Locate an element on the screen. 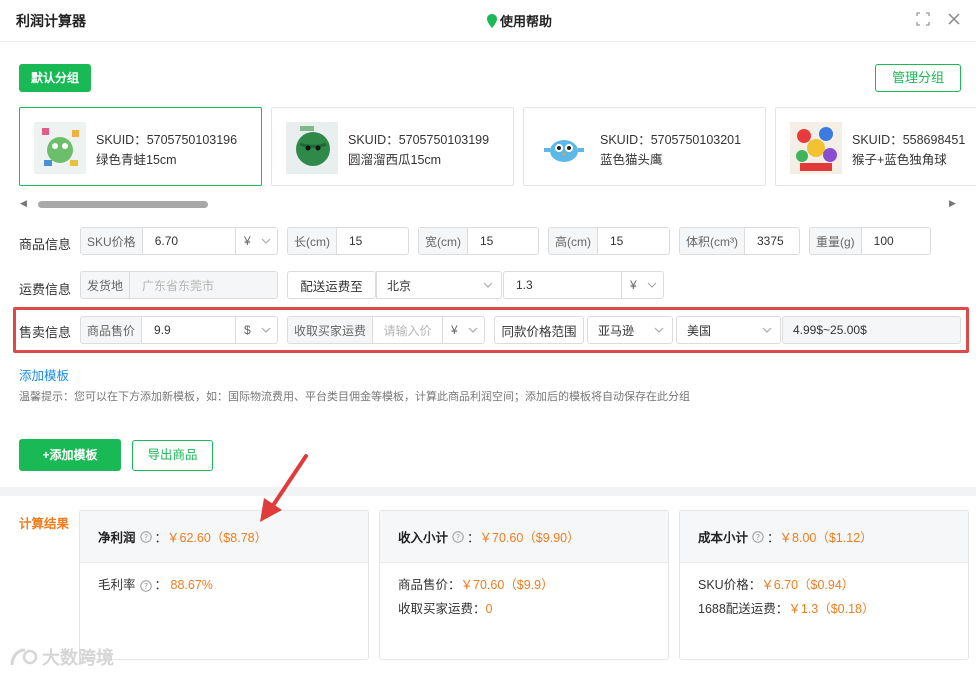  volume-value: 3375 is located at coordinates (772, 241).